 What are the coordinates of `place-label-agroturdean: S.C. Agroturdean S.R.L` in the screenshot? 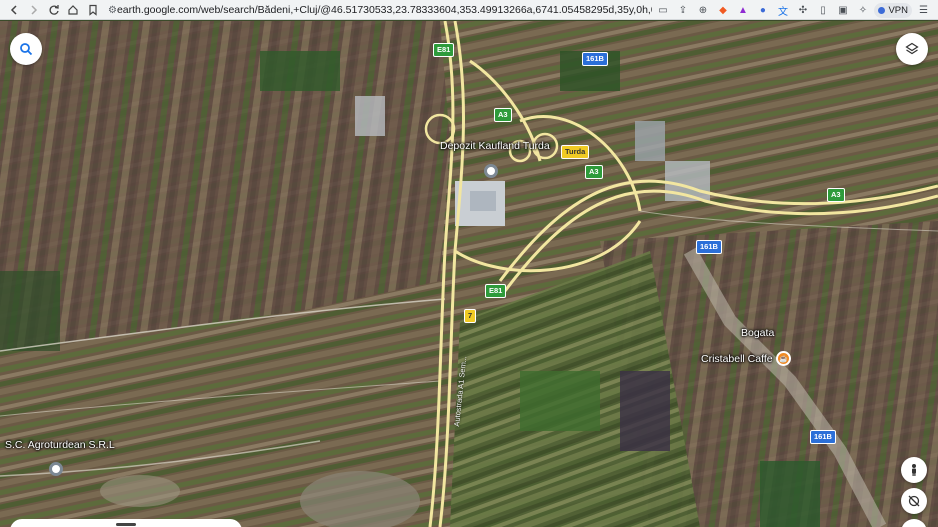 It's located at (60, 445).